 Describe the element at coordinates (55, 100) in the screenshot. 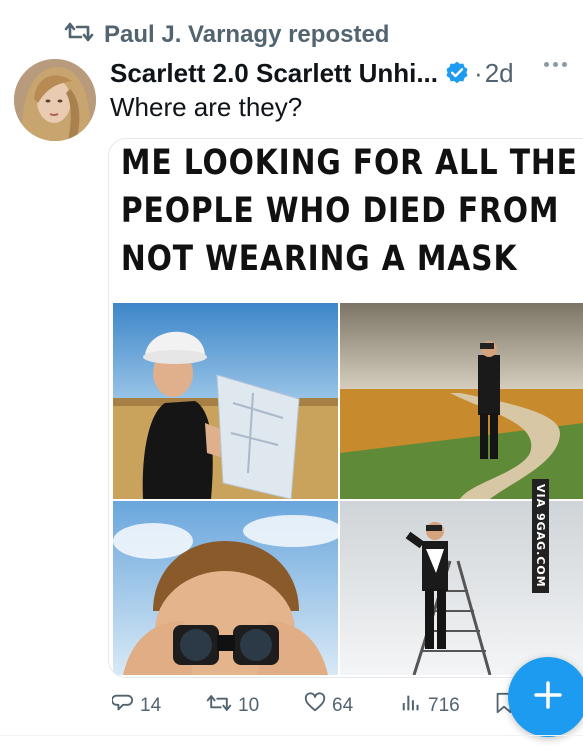

I see `avatar` at that location.